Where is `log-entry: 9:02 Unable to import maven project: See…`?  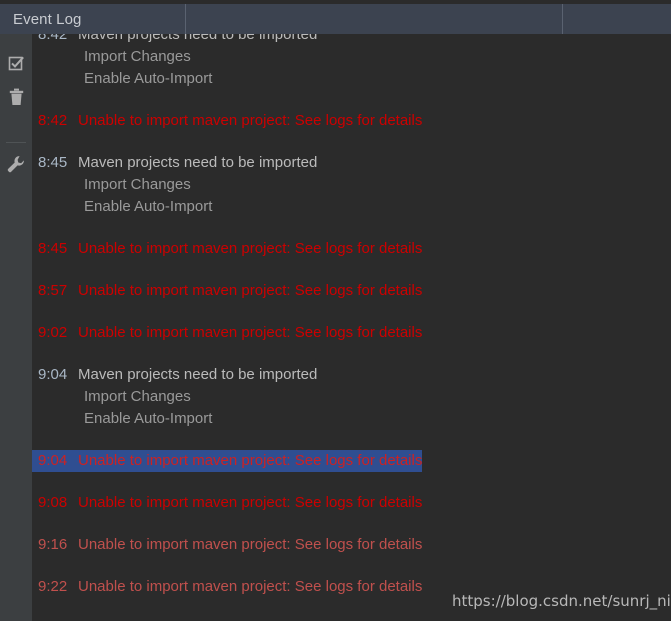 log-entry: 9:02 Unable to import maven project: See… is located at coordinates (351, 333).